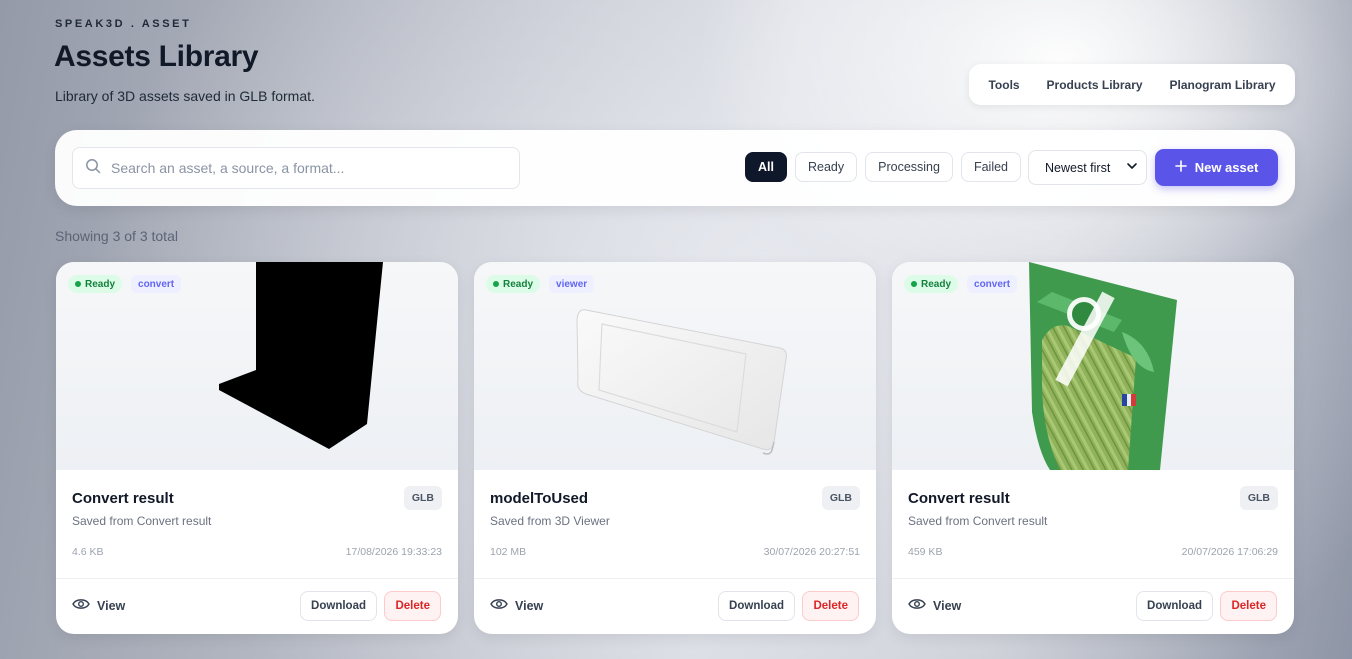 Image resolution: width=1352 pixels, height=659 pixels. I want to click on nav-tools: Tools, so click(1003, 85).